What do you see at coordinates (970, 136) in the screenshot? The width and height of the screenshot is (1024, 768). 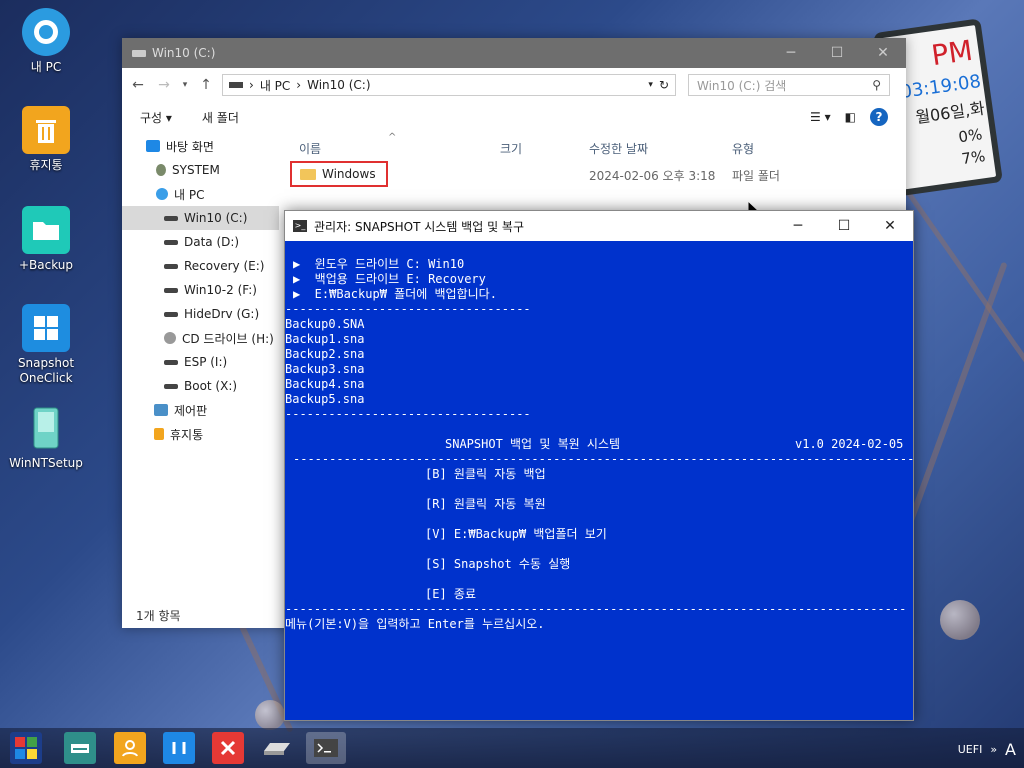 I see `clock-stat-1: 0%` at bounding box center [970, 136].